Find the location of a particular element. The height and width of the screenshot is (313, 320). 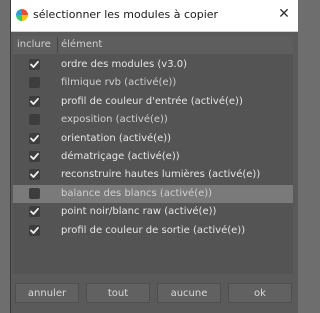

module-label: profil de couleur d'entrée (activé(e)) is located at coordinates (152, 101).